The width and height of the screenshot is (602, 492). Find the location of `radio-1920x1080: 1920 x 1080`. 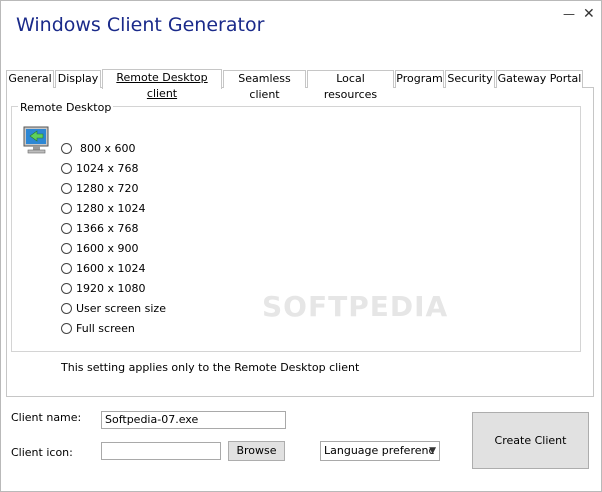

radio-1920x1080: 1920 x 1080 is located at coordinates (103, 288).